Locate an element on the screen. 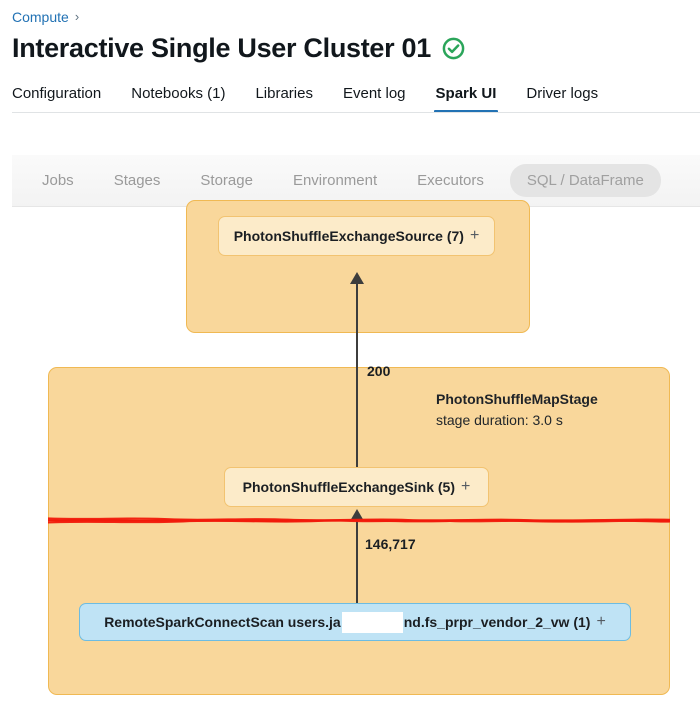 The height and width of the screenshot is (714, 700). subtab-sql-dataframe: SQL / DataFrame is located at coordinates (585, 180).